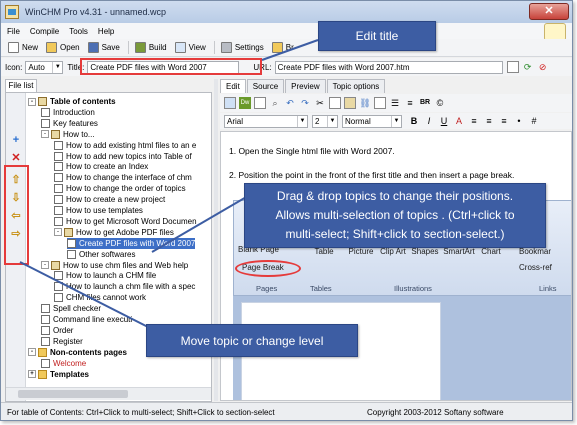  What do you see at coordinates (44, 31) in the screenshot?
I see `menu-compile: Compile` at bounding box center [44, 31].